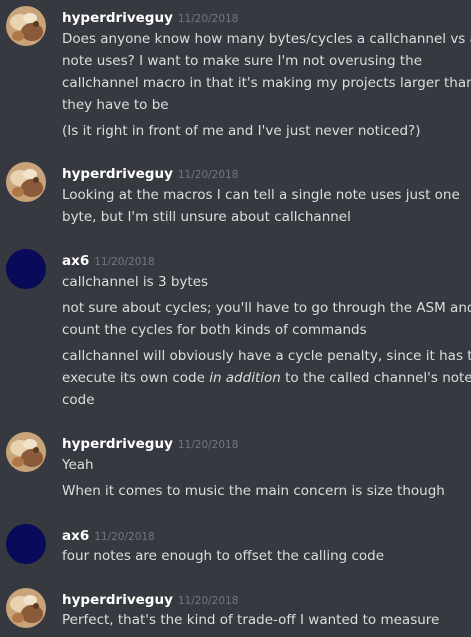 This screenshot has width=471, height=637. What do you see at coordinates (136, 378) in the screenshot?
I see `message-text-segment: execute its own code` at bounding box center [136, 378].